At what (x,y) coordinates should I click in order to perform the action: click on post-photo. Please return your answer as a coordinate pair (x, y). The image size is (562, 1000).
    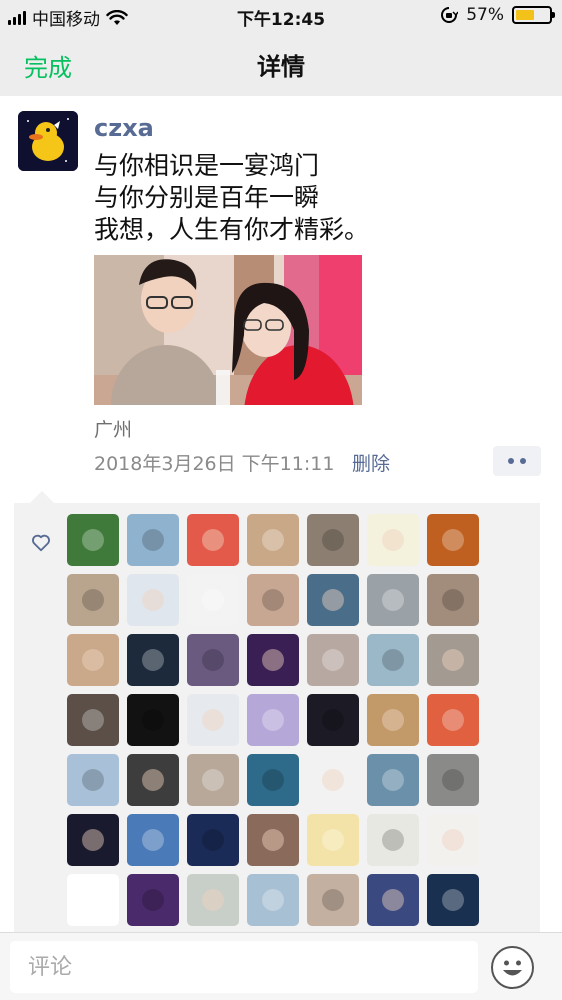
    Looking at the image, I should click on (228, 330).